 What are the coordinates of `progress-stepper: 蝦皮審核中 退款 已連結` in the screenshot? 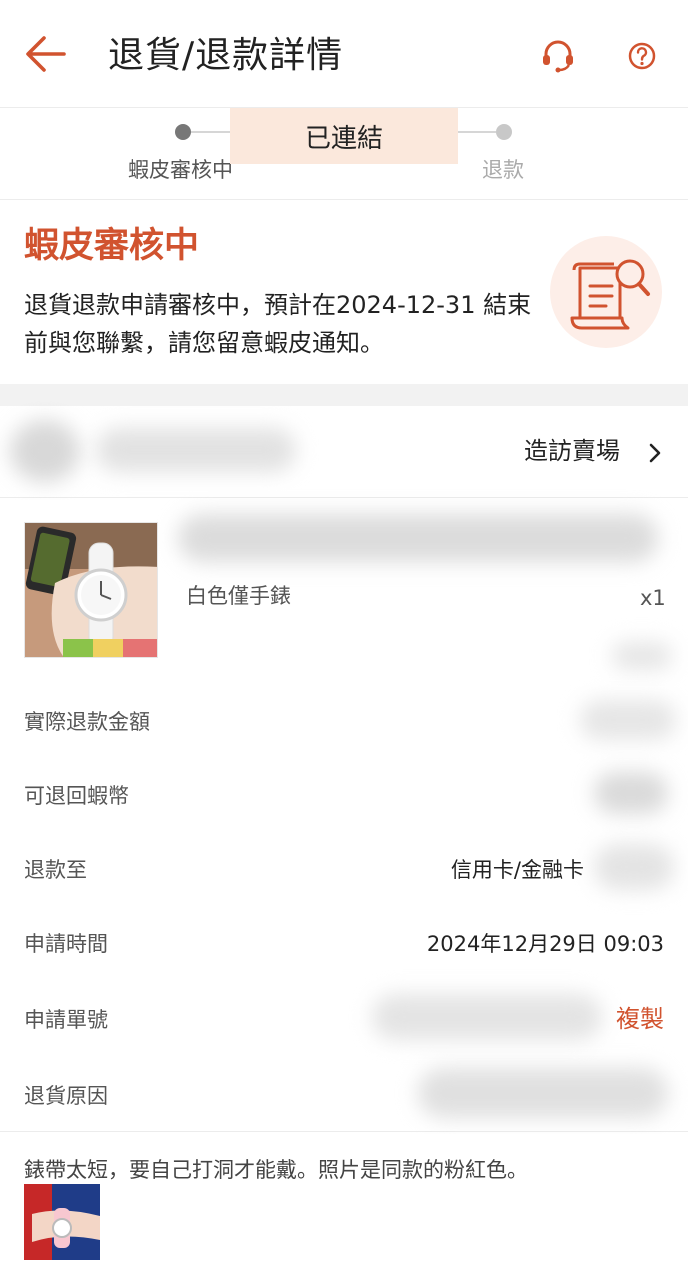 It's located at (344, 154).